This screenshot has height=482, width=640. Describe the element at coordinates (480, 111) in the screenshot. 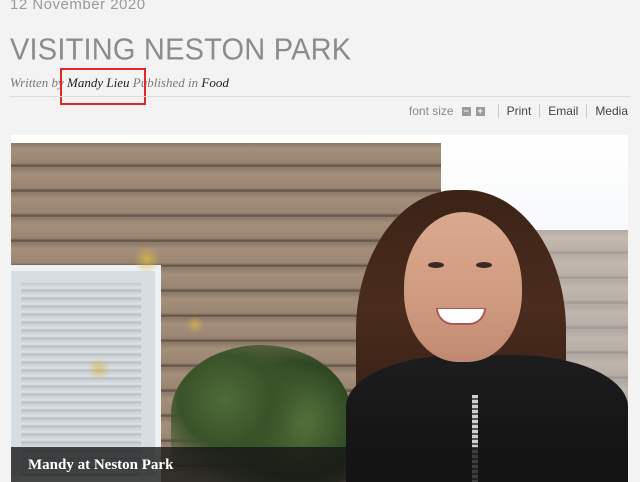

I see `font-increase-button: +` at that location.